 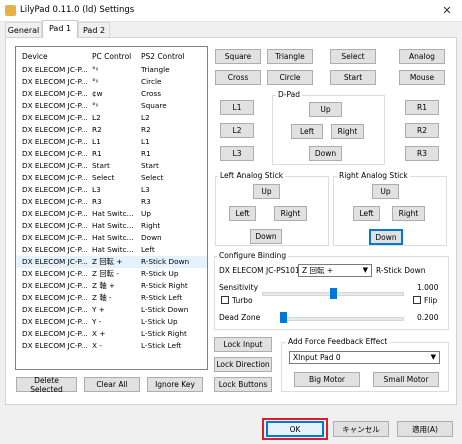 What do you see at coordinates (111, 202) in the screenshot?
I see `list-item: DX ELECOM JC-P... R3 R3` at bounding box center [111, 202].